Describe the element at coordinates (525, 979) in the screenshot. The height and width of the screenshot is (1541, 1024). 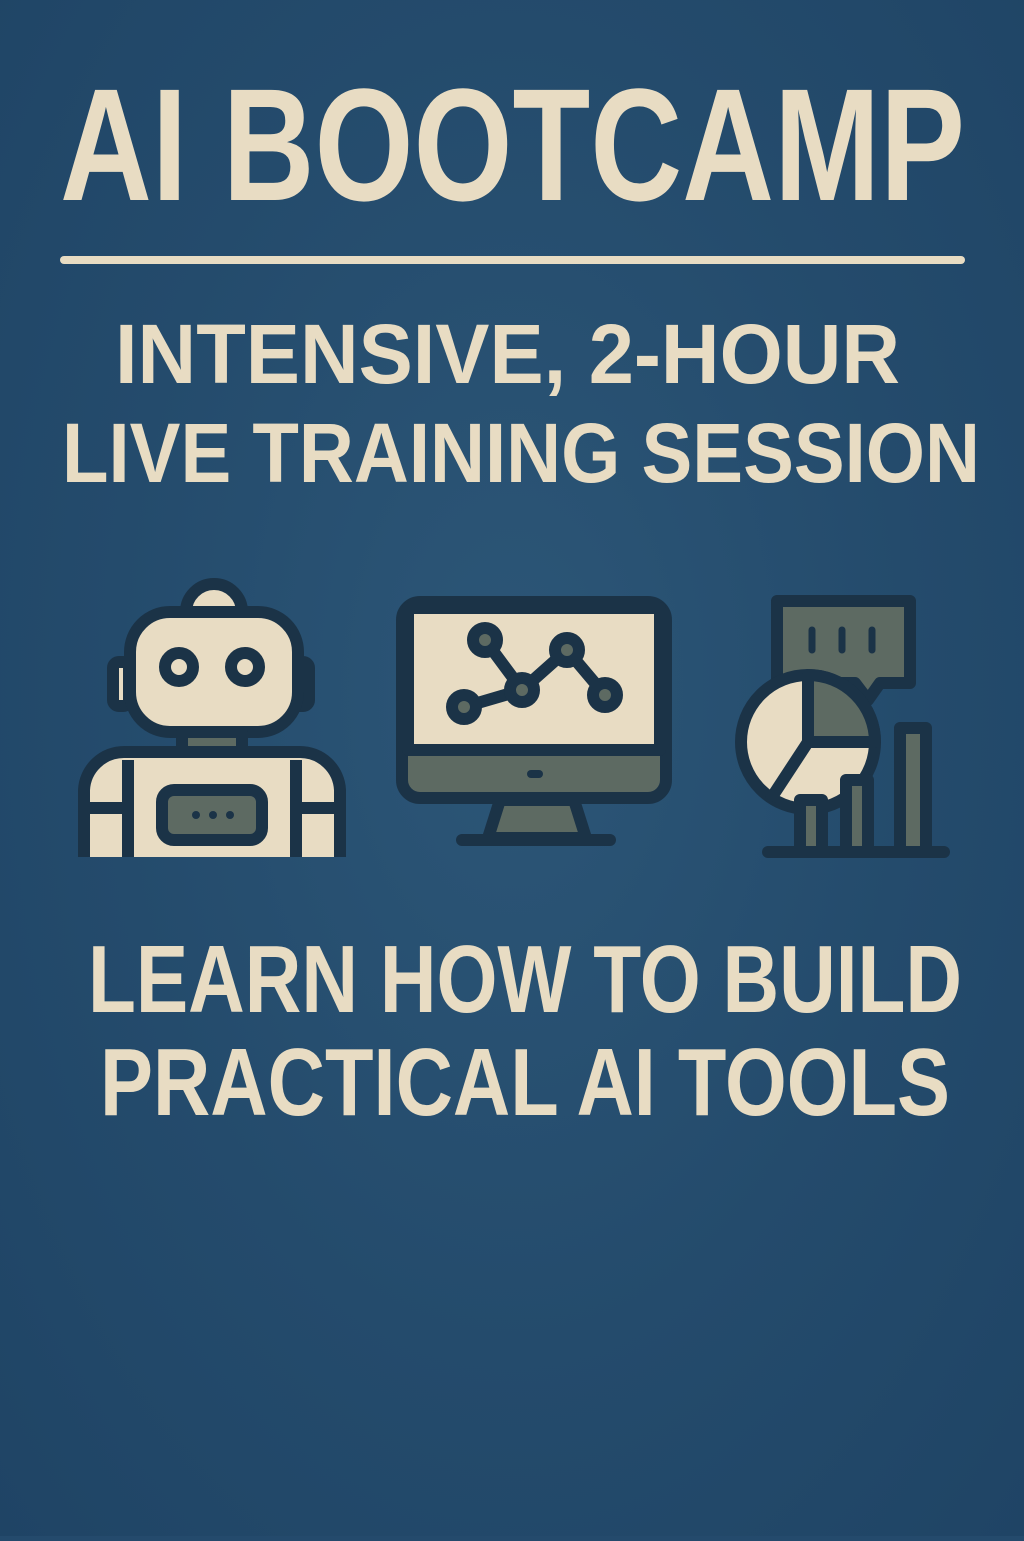
I see `tagline-line-1: LEARN HOW TO BUILD` at that location.